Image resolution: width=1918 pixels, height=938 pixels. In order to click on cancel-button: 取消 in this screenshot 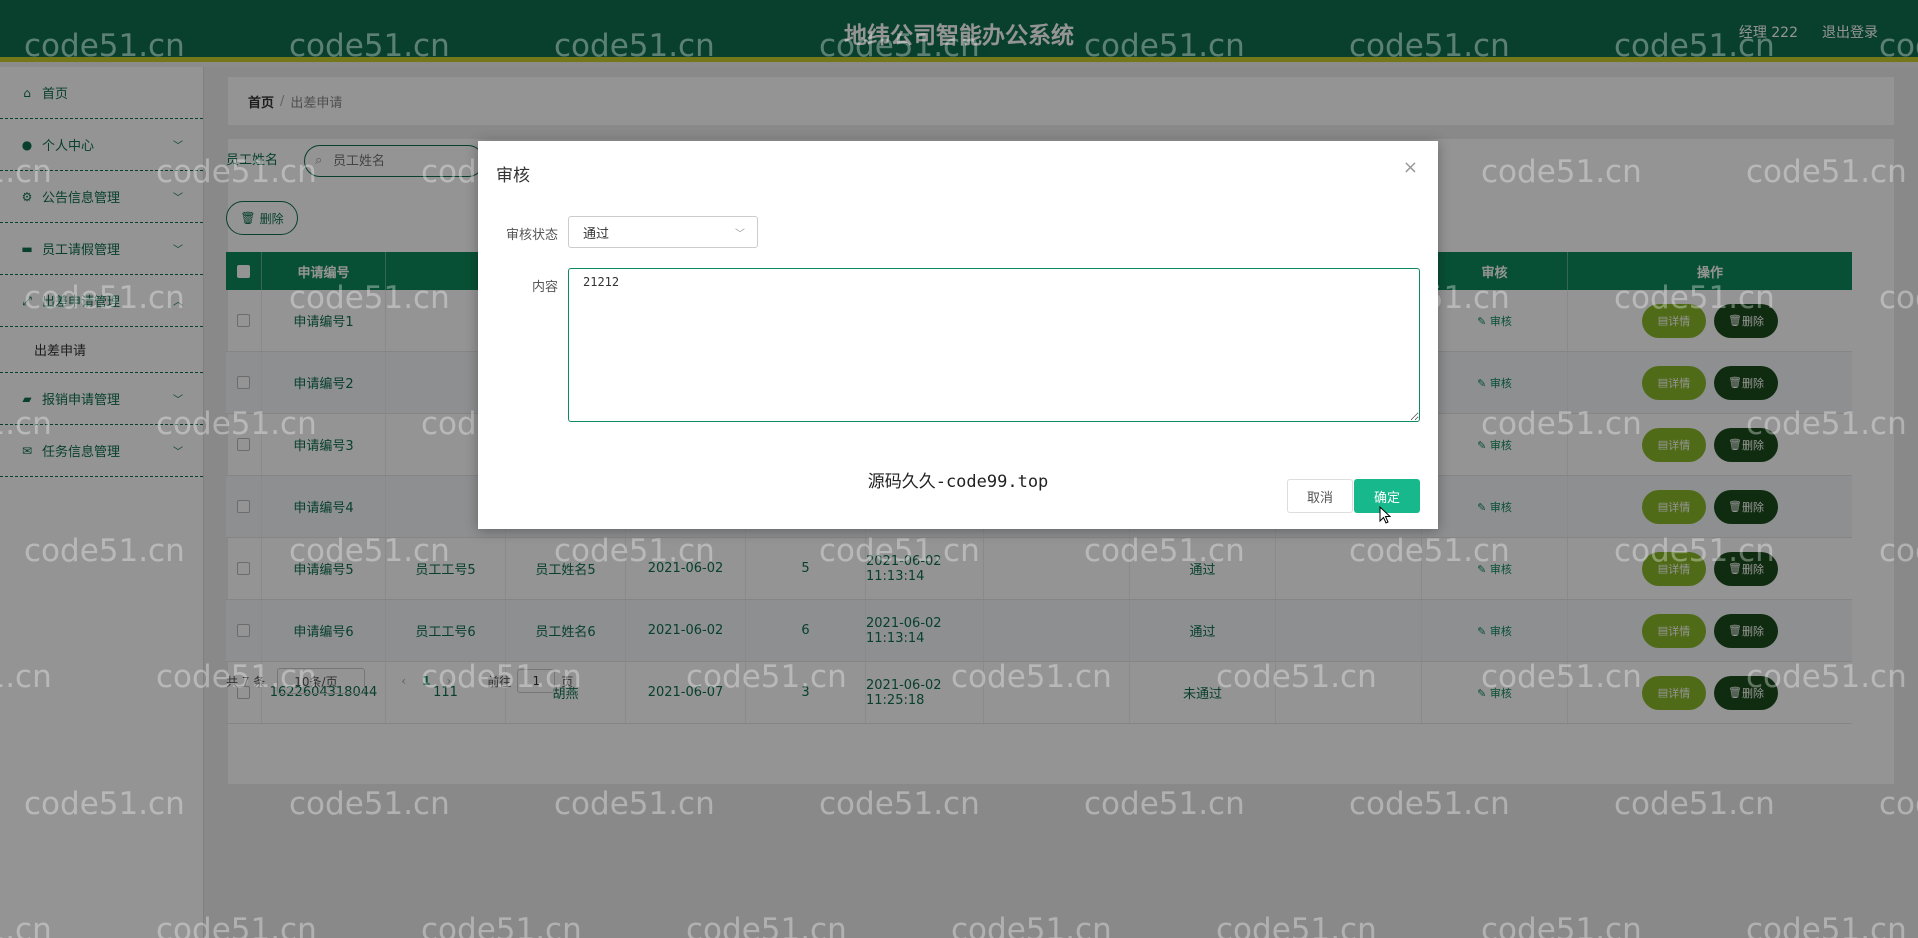, I will do `click(1320, 496)`.